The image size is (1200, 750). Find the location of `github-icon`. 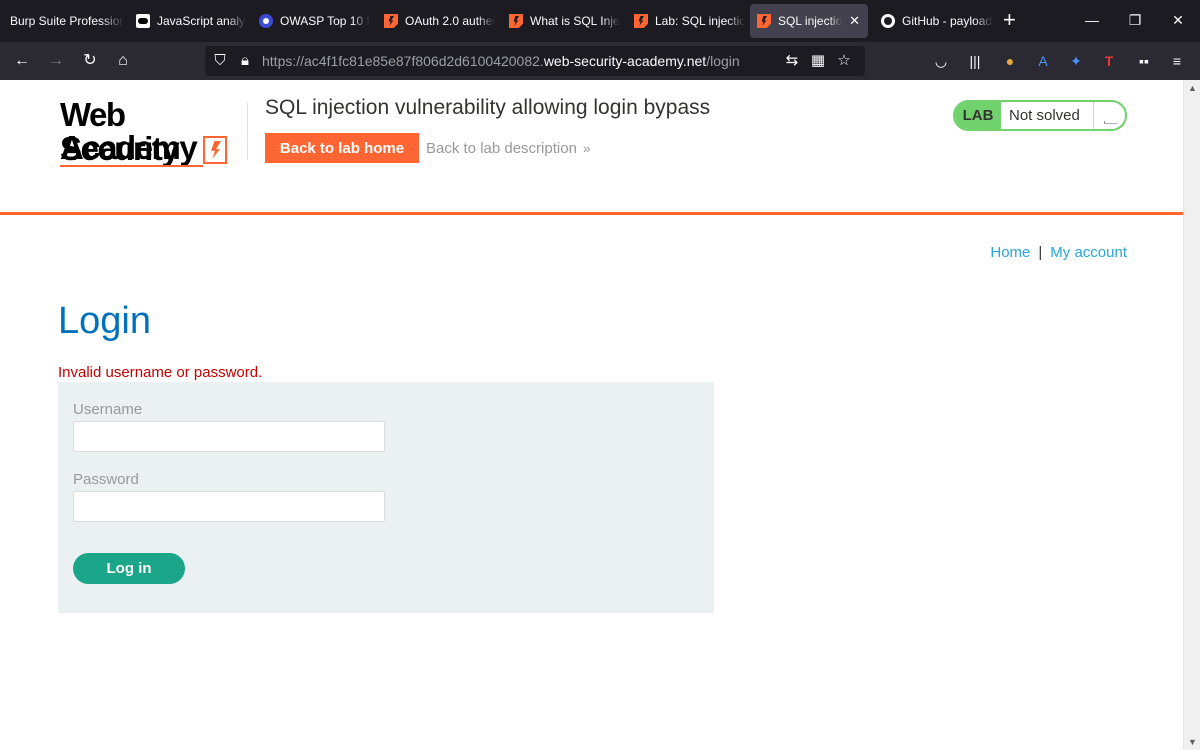

github-icon is located at coordinates (888, 21).